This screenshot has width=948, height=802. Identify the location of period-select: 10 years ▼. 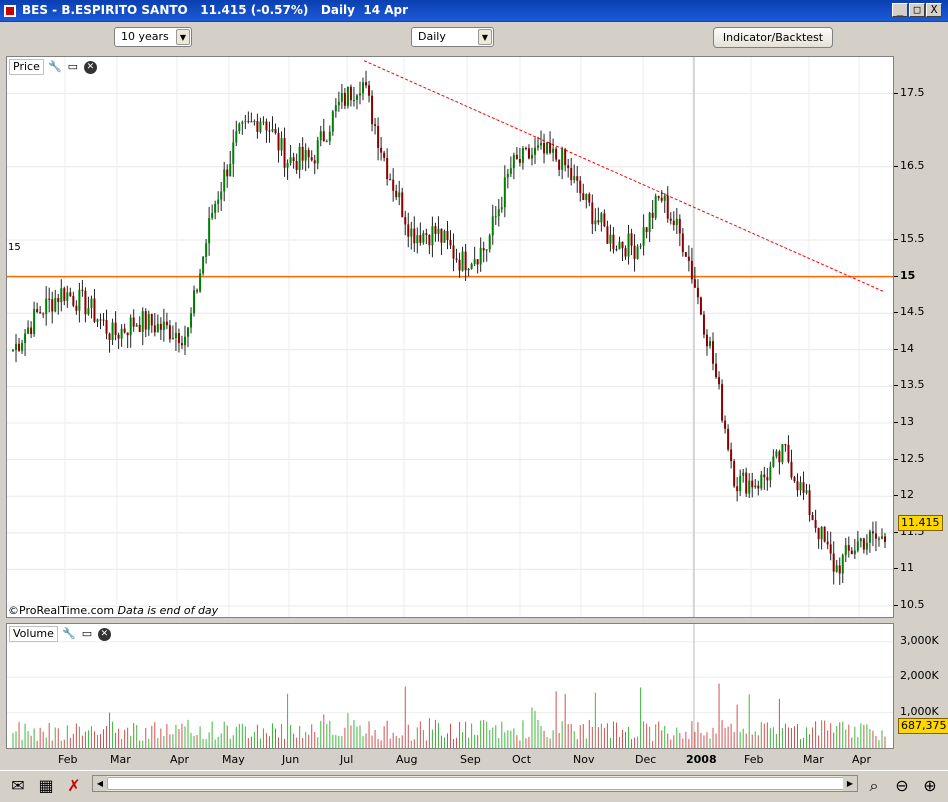
(153, 37).